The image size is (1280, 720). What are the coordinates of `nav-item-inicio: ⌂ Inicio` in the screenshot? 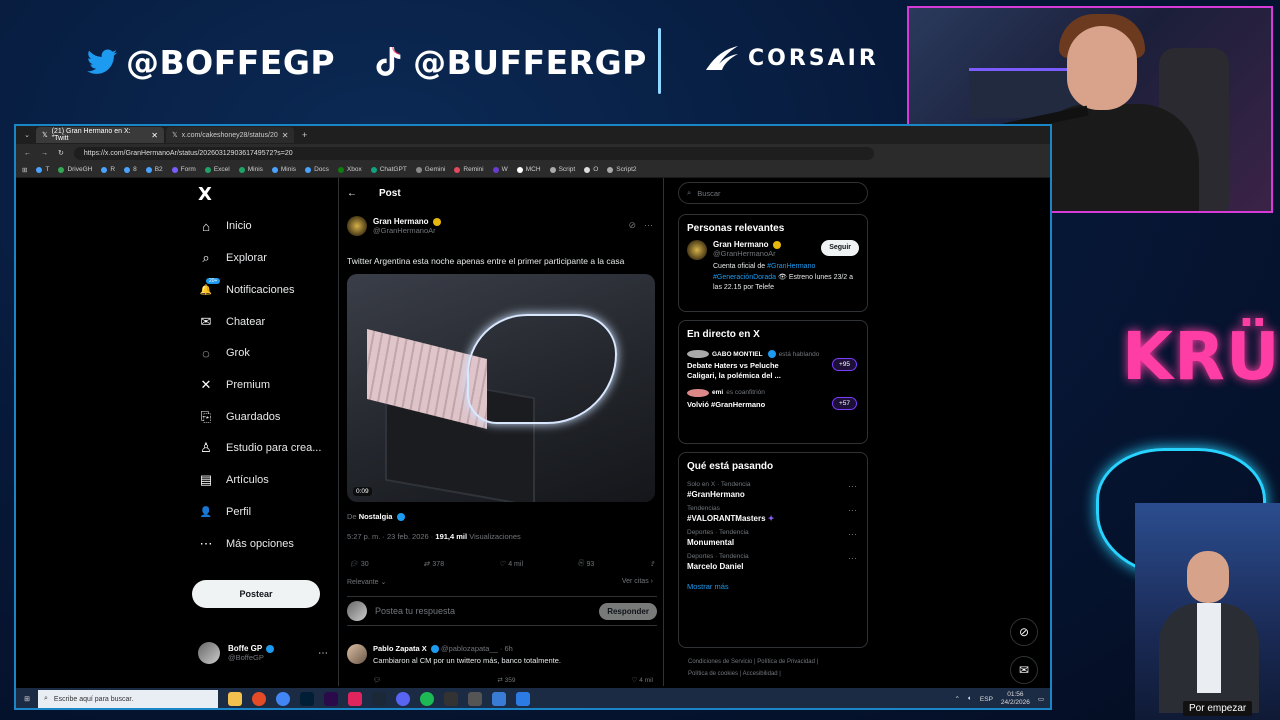 It's located at (225, 226).